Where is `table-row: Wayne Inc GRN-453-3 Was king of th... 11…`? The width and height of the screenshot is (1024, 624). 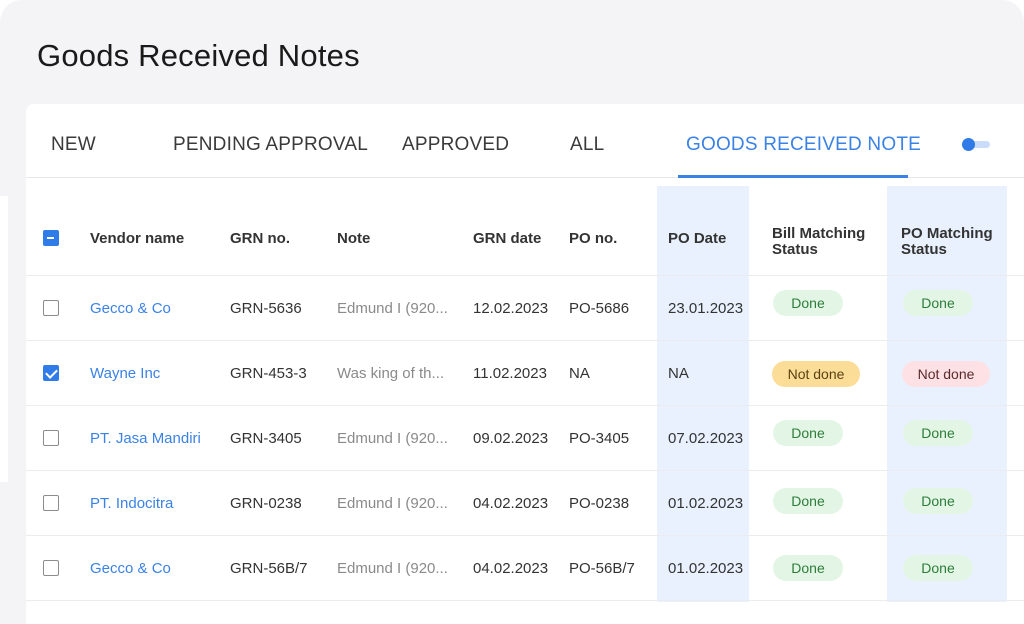 table-row: Wayne Inc GRN-453-3 Was king of th... 11… is located at coordinates (525, 373).